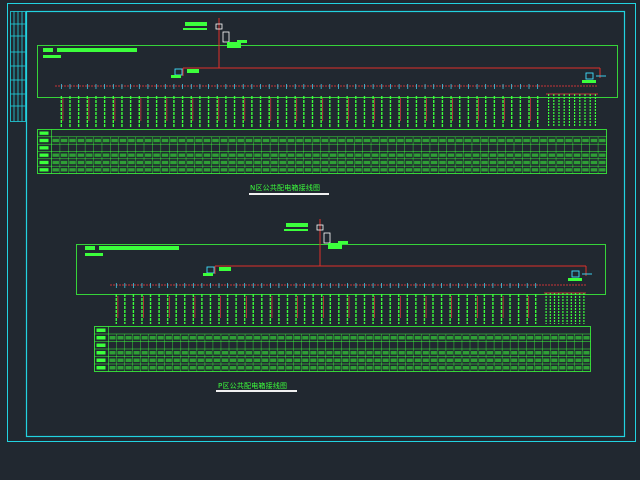  I want to click on feeder-label-bar, so click(297, 225).